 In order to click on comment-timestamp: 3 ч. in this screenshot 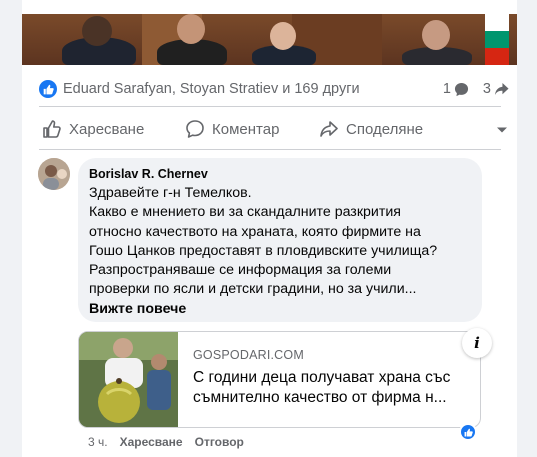, I will do `click(98, 442)`.